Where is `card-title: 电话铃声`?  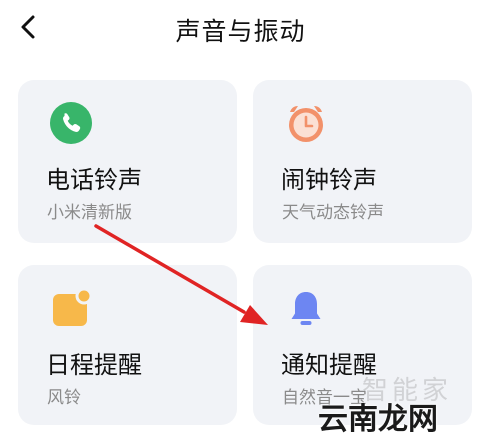 card-title: 电话铃声 is located at coordinates (94, 180).